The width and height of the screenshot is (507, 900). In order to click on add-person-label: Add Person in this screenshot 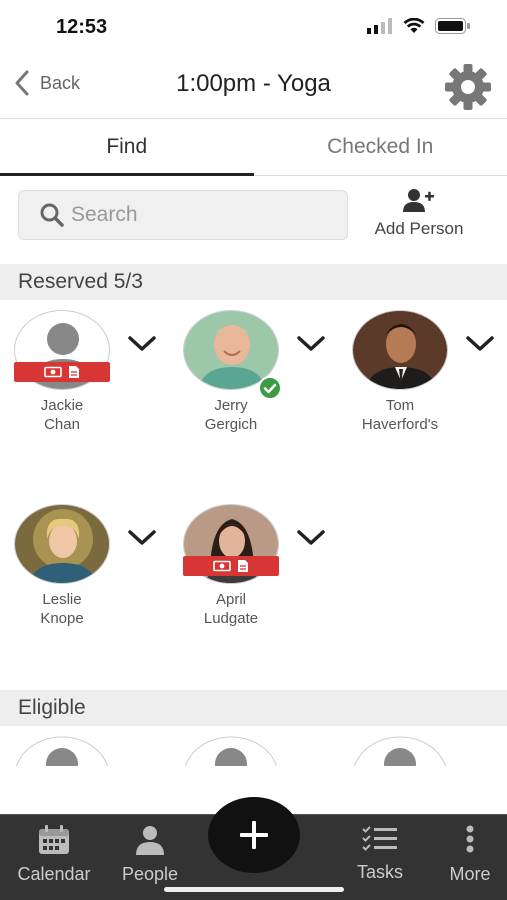, I will do `click(419, 228)`.